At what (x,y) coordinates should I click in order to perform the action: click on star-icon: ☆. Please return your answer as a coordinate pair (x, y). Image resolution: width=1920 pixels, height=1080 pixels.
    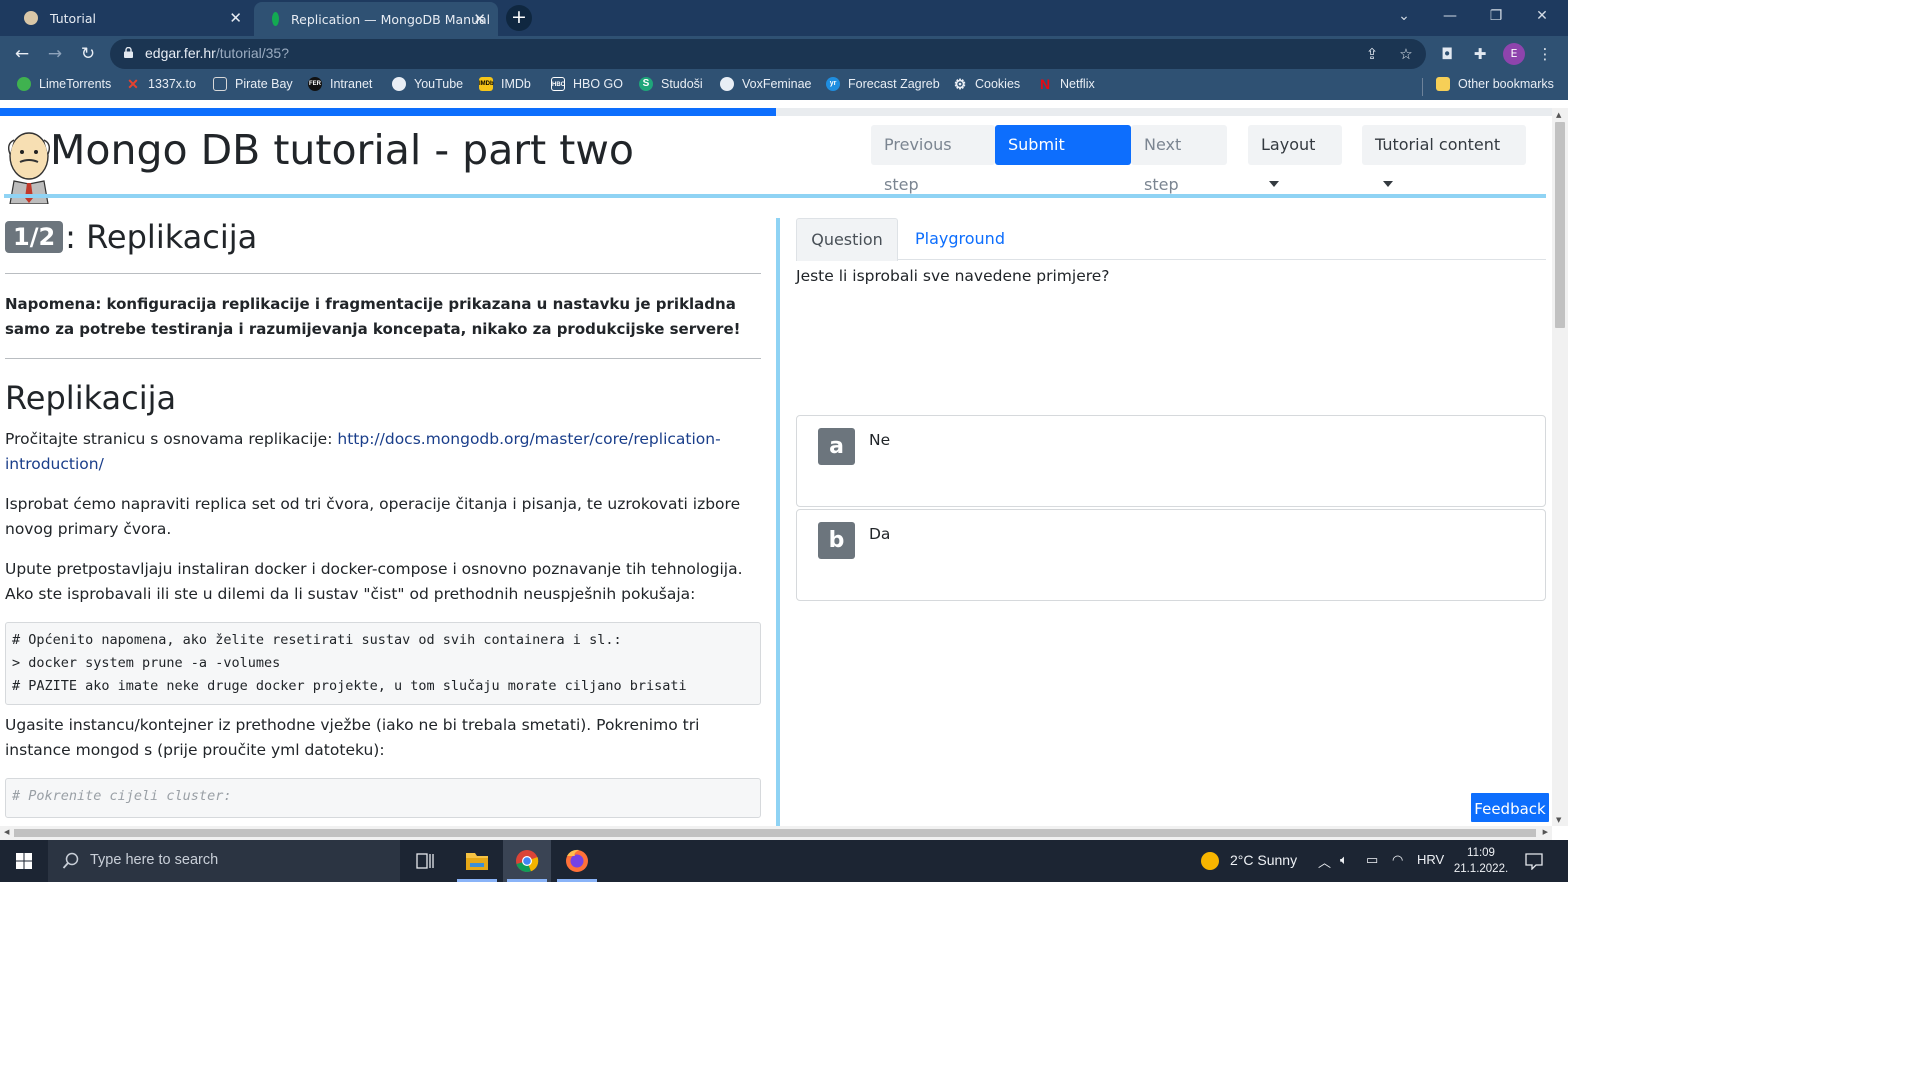
    Looking at the image, I should click on (1406, 54).